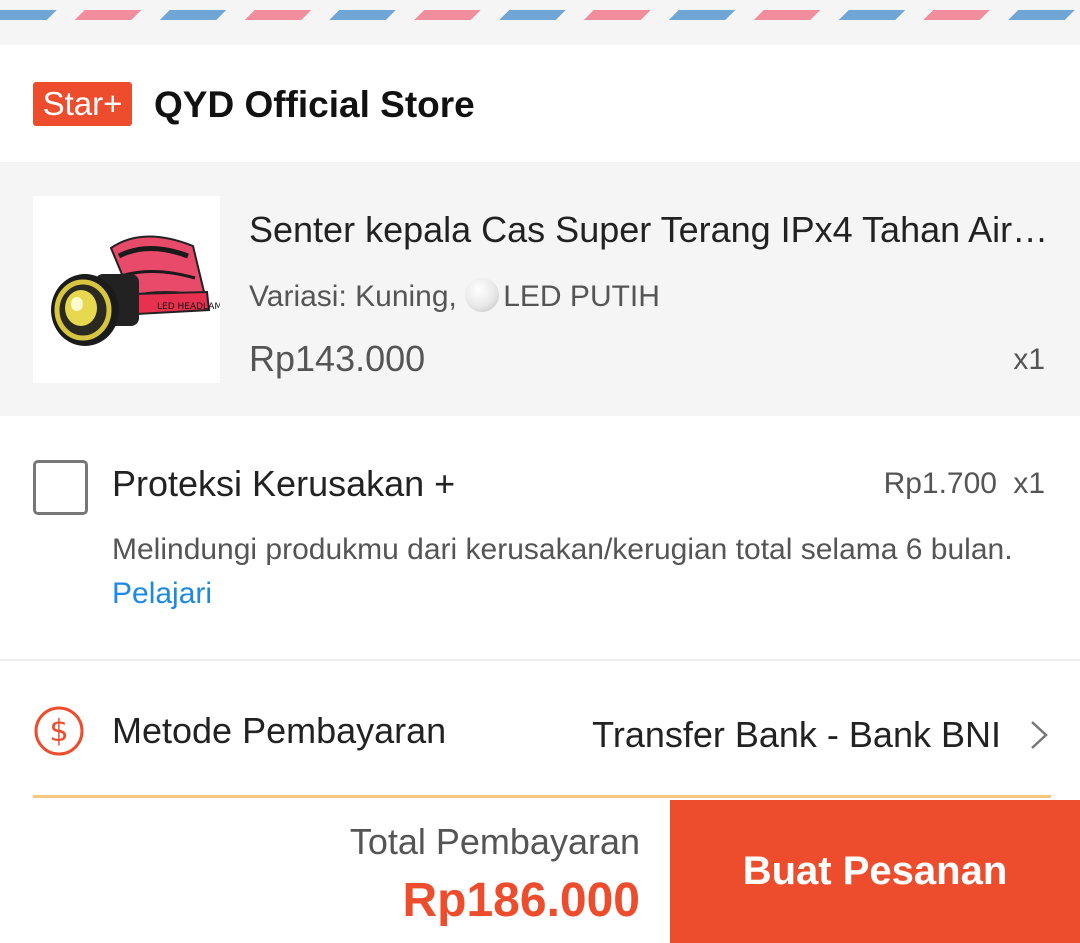 The image size is (1080, 943). What do you see at coordinates (82, 104) in the screenshot?
I see `star-plus-badge: Star+` at bounding box center [82, 104].